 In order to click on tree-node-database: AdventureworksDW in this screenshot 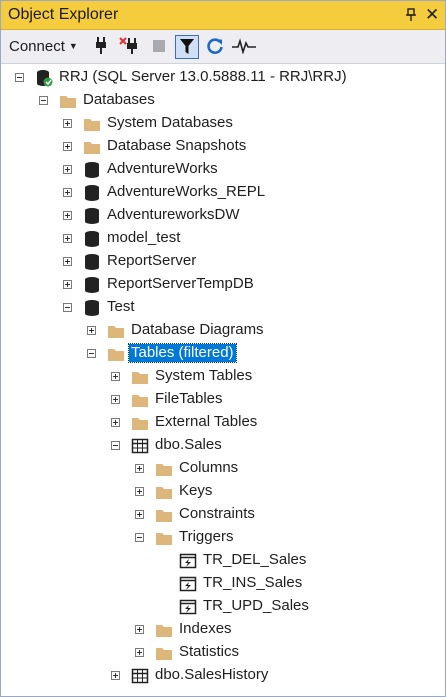, I will do `click(221, 215)`.